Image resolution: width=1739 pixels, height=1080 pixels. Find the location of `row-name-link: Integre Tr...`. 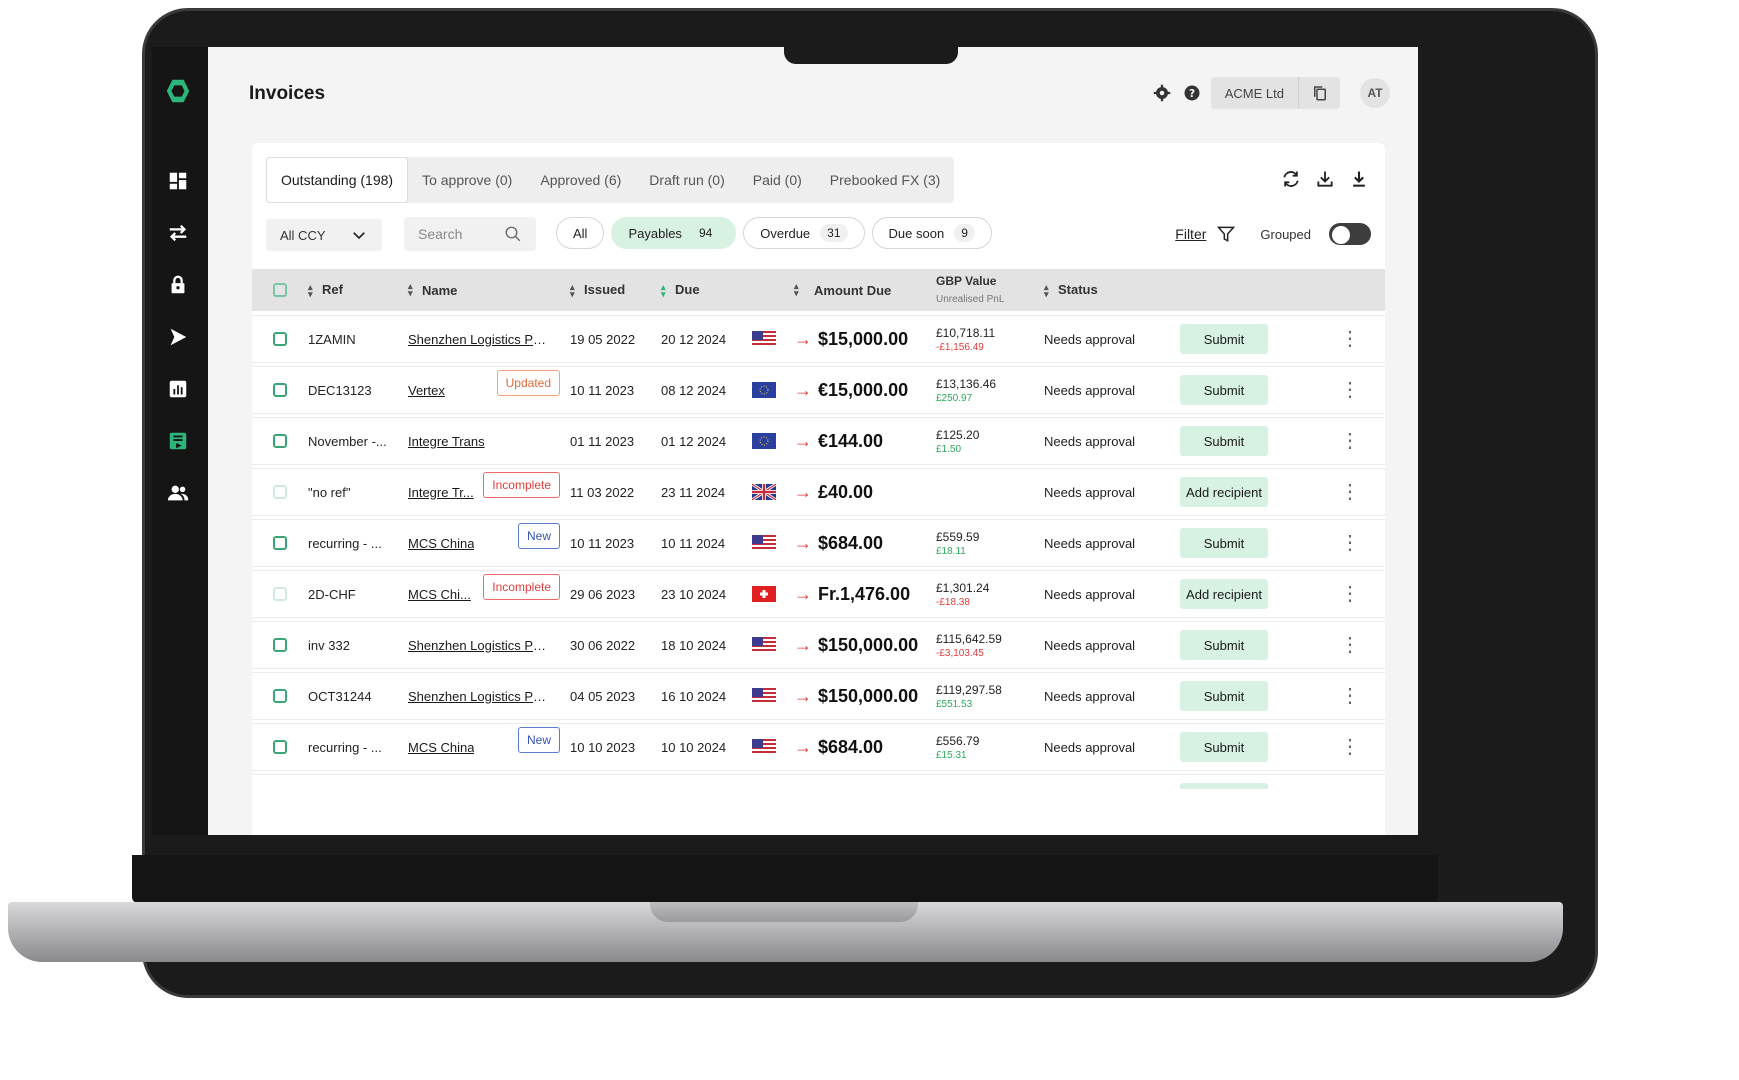

row-name-link: Integre Tr... is located at coordinates (441, 492).